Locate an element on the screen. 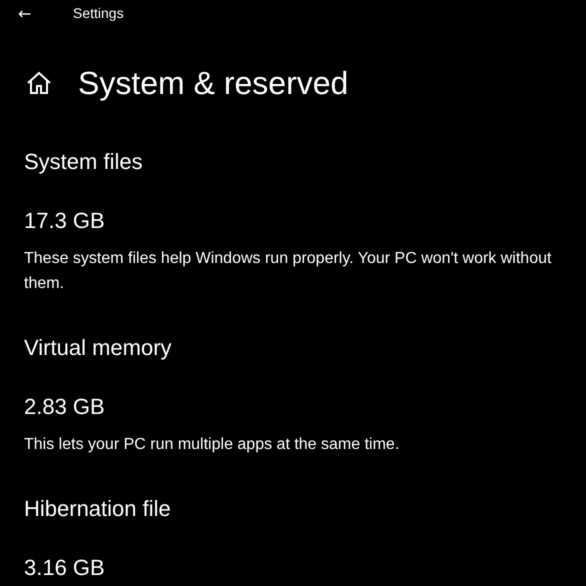  section-heading: Virtual memory is located at coordinates (98, 348).